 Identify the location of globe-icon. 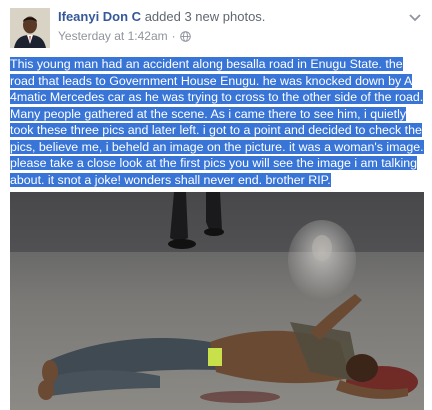
(185, 36).